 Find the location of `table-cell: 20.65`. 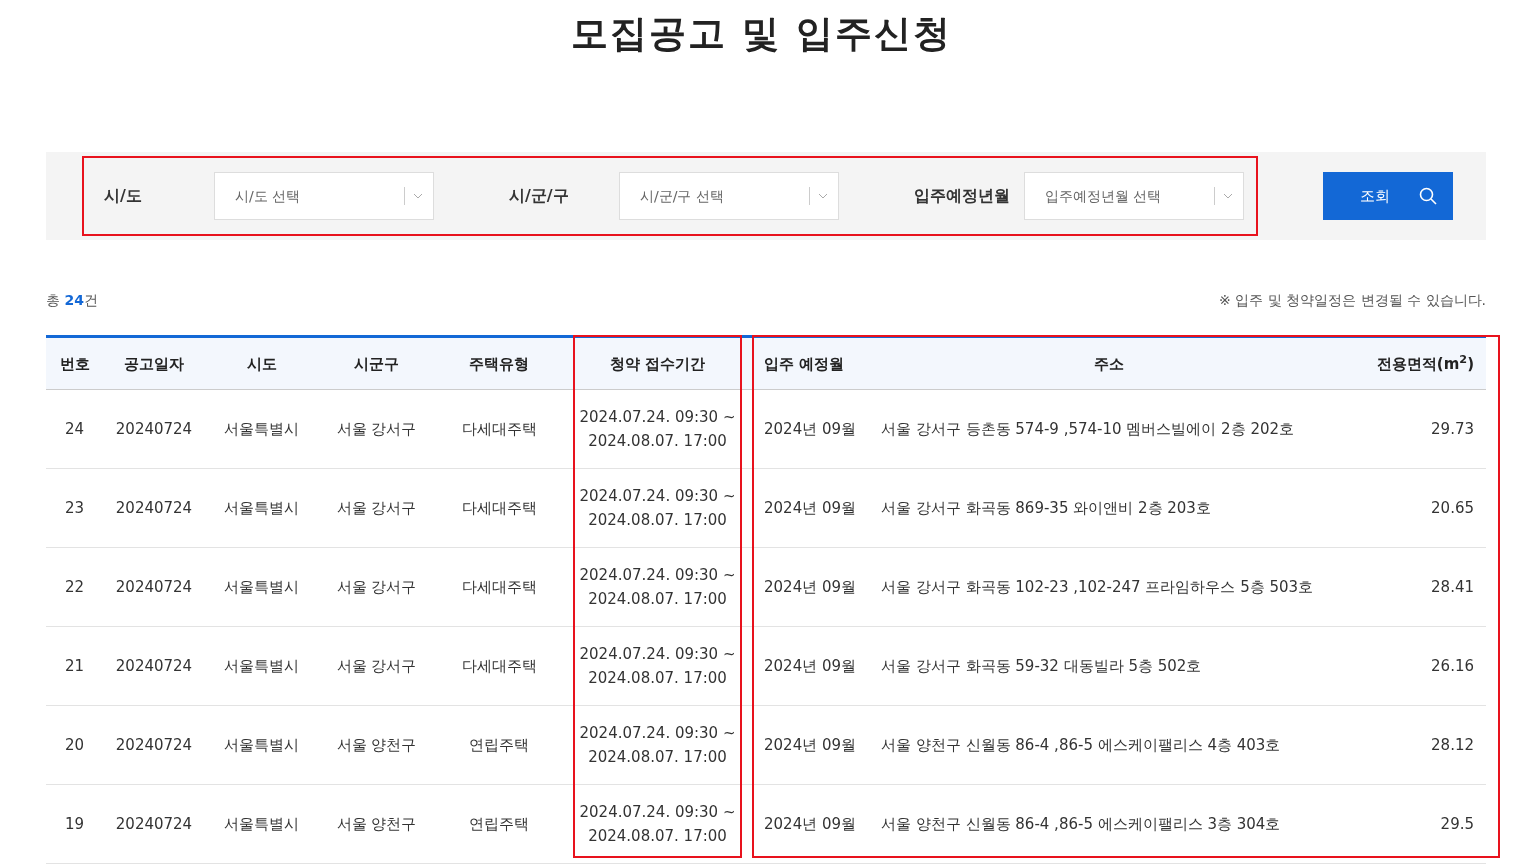

table-cell: 20.65 is located at coordinates (1417, 508).